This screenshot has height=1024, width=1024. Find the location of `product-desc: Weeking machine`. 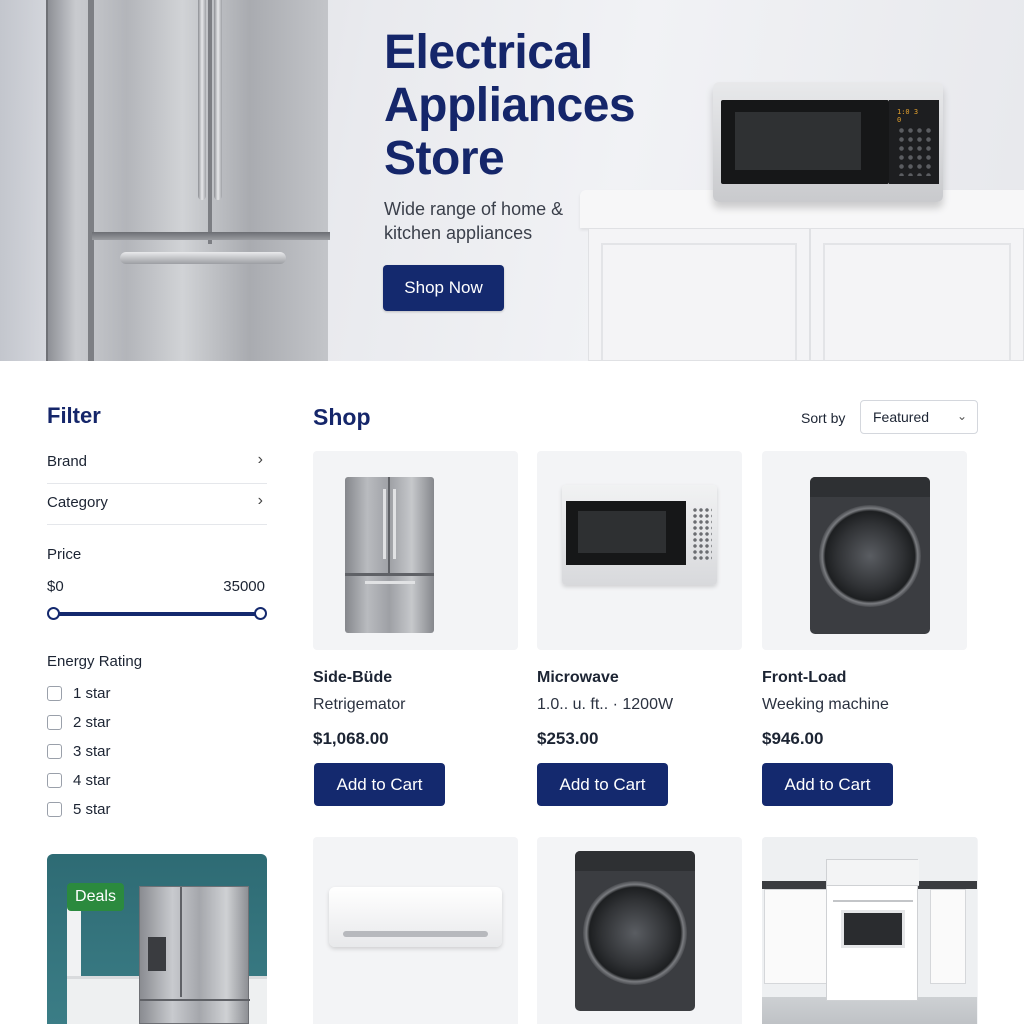

product-desc: Weeking machine is located at coordinates (825, 704).